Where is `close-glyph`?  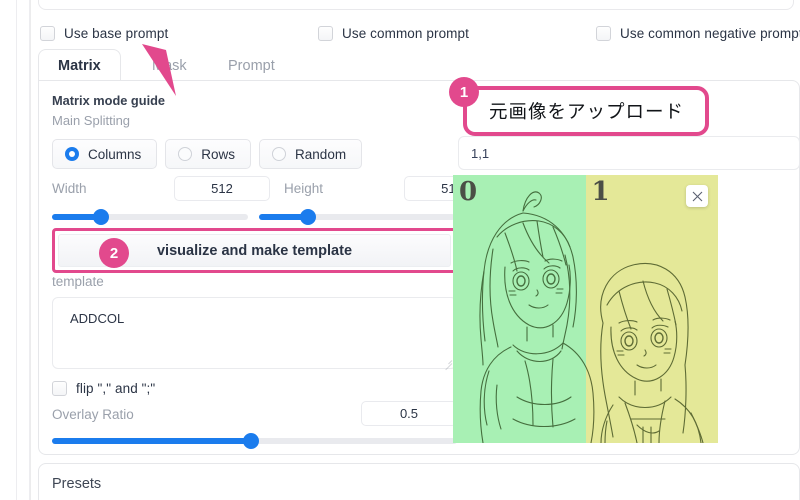
close-glyph is located at coordinates (697, 196).